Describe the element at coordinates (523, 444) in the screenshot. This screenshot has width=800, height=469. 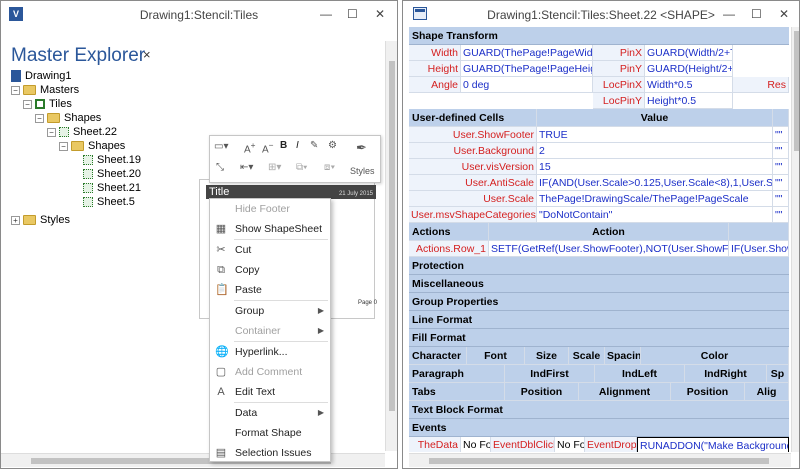
I see `cell-label: EventDblClick` at that location.